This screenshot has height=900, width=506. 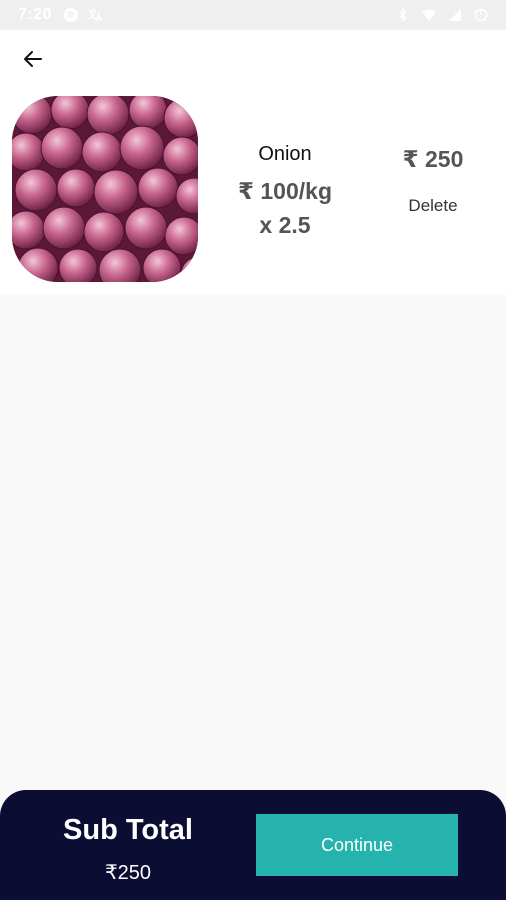 What do you see at coordinates (35, 14) in the screenshot?
I see `status-time: 7:20` at bounding box center [35, 14].